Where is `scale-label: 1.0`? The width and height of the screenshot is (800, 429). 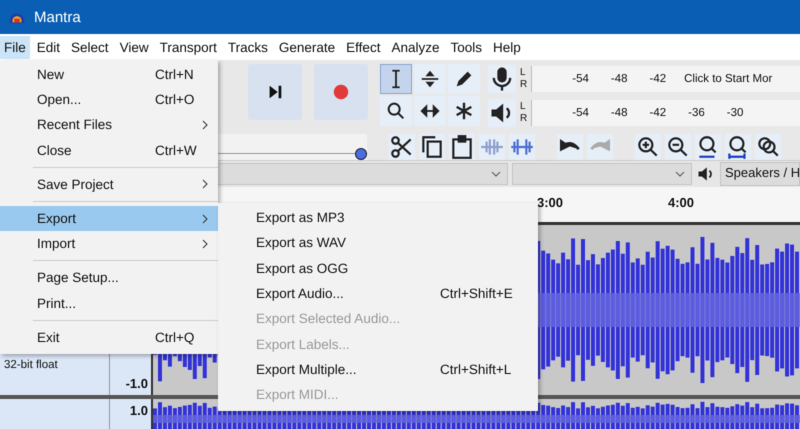 scale-label: 1.0 is located at coordinates (139, 410).